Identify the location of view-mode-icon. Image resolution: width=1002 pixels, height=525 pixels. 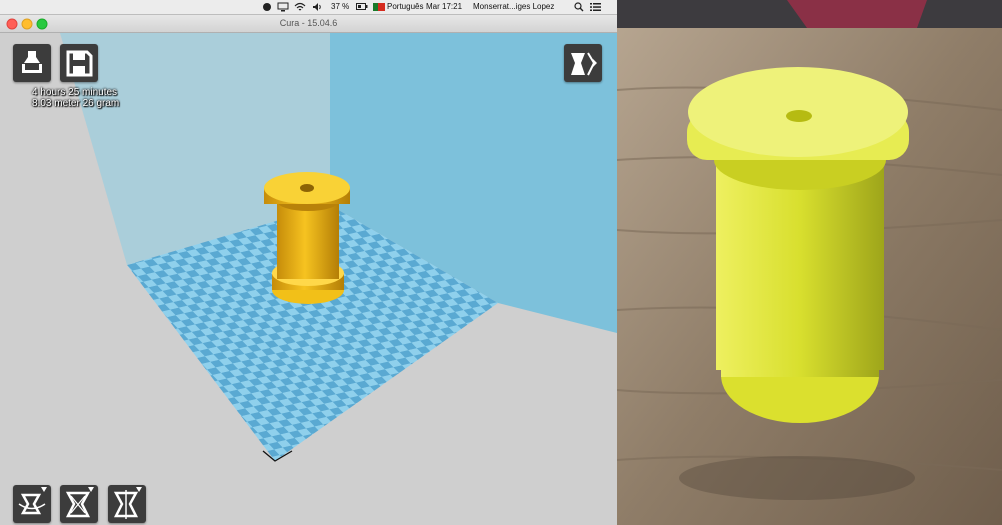
(584, 64).